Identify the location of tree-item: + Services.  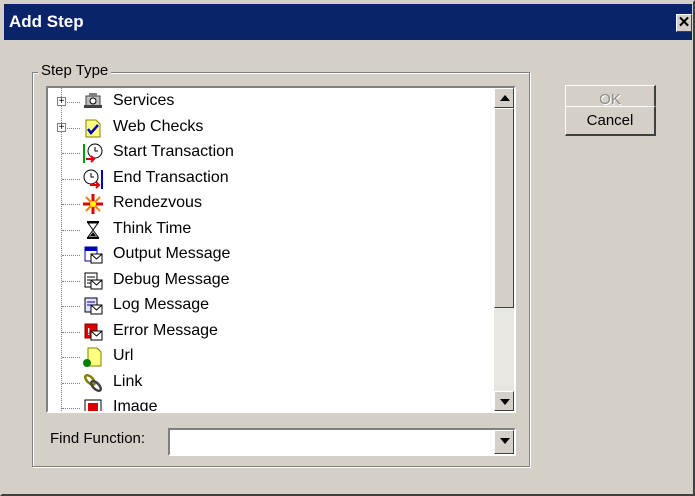
(268, 102).